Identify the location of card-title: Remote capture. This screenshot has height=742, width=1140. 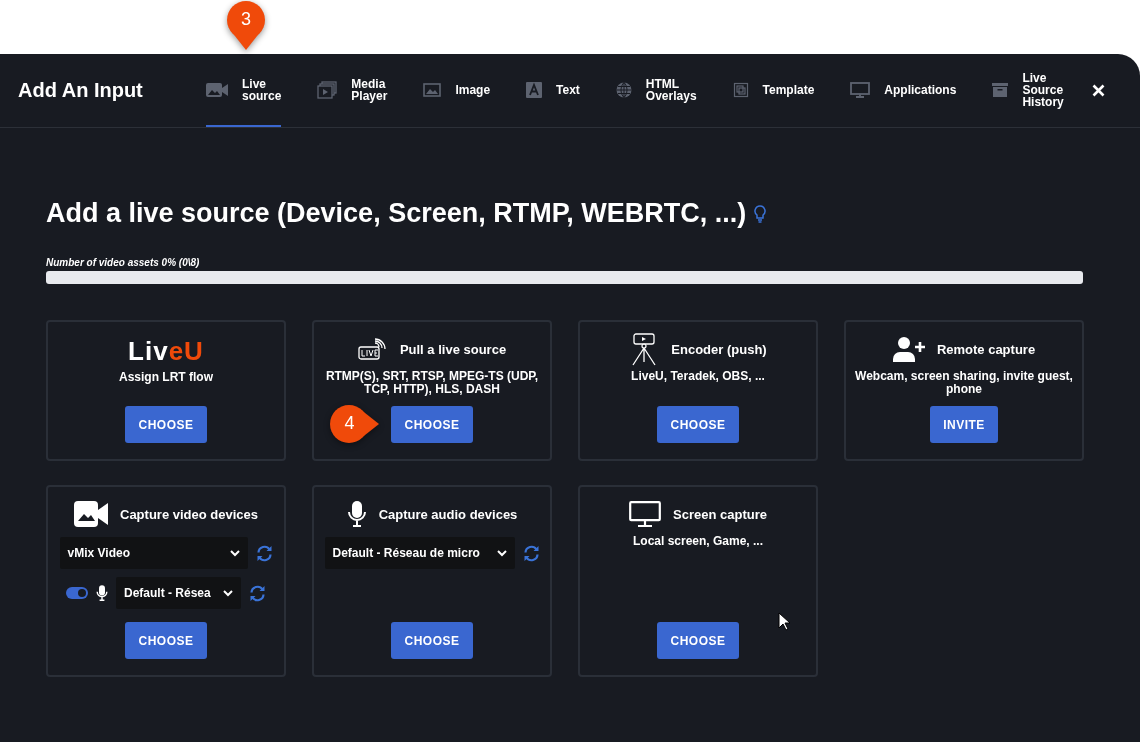
(986, 349).